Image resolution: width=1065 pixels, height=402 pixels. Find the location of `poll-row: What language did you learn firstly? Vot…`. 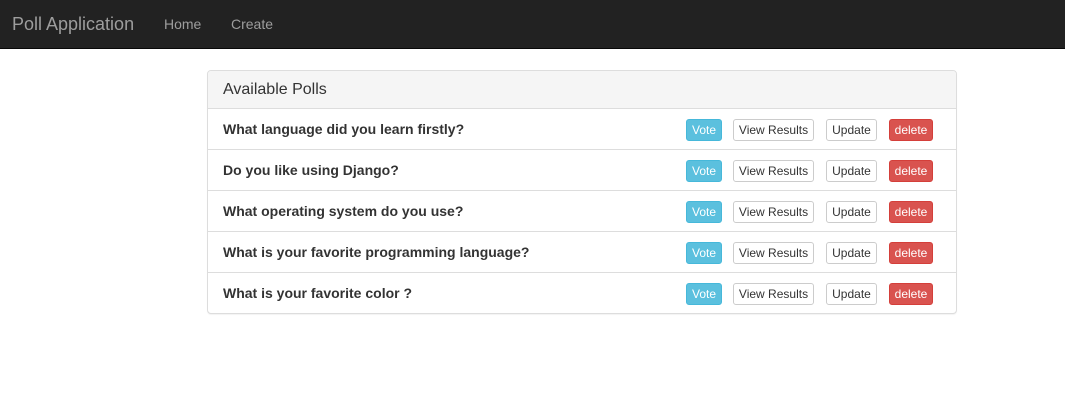

poll-row: What language did you learn firstly? Vot… is located at coordinates (582, 129).